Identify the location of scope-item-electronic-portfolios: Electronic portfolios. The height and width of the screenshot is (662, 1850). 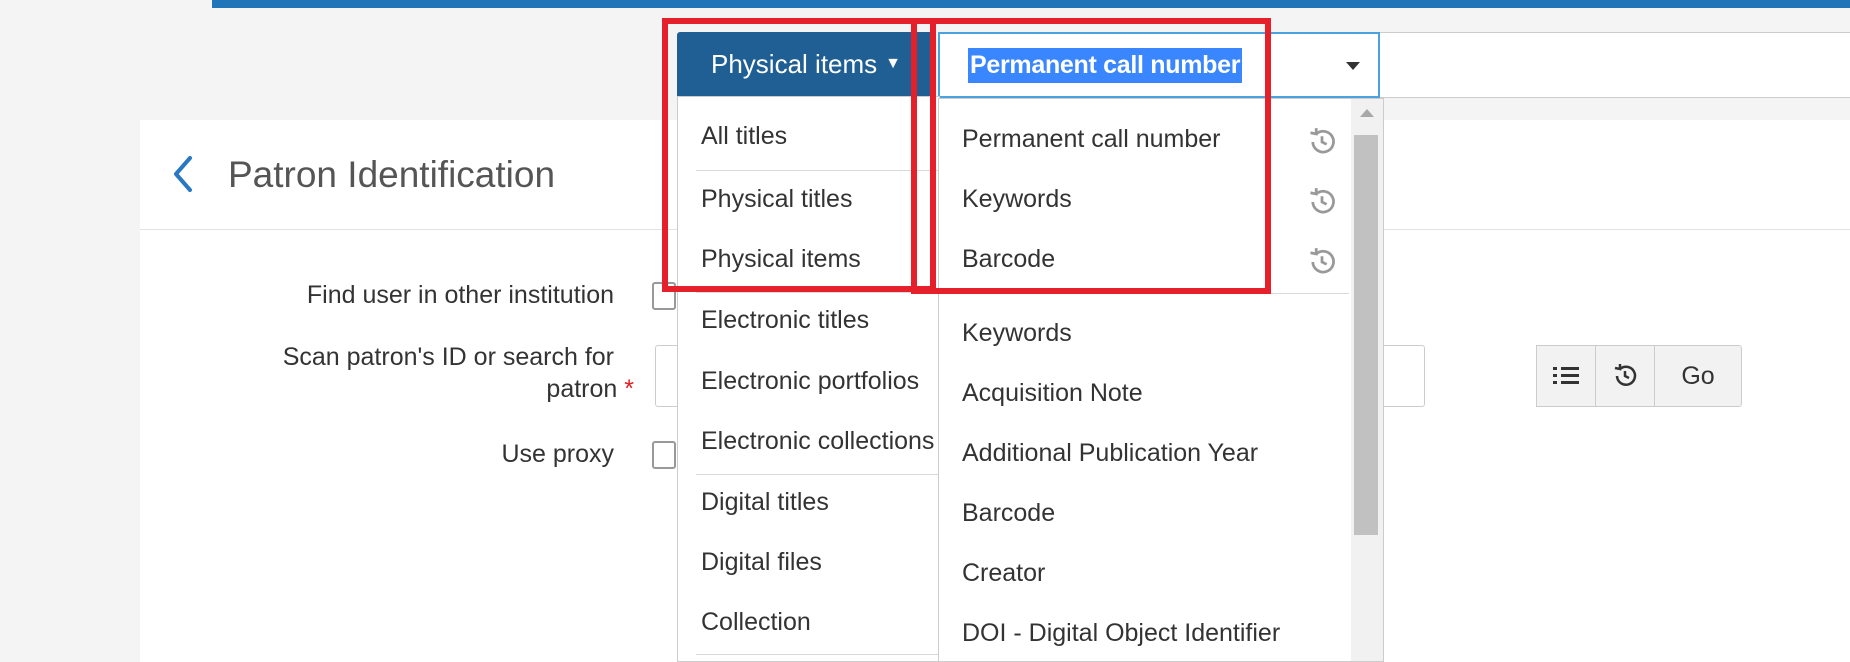
(810, 381).